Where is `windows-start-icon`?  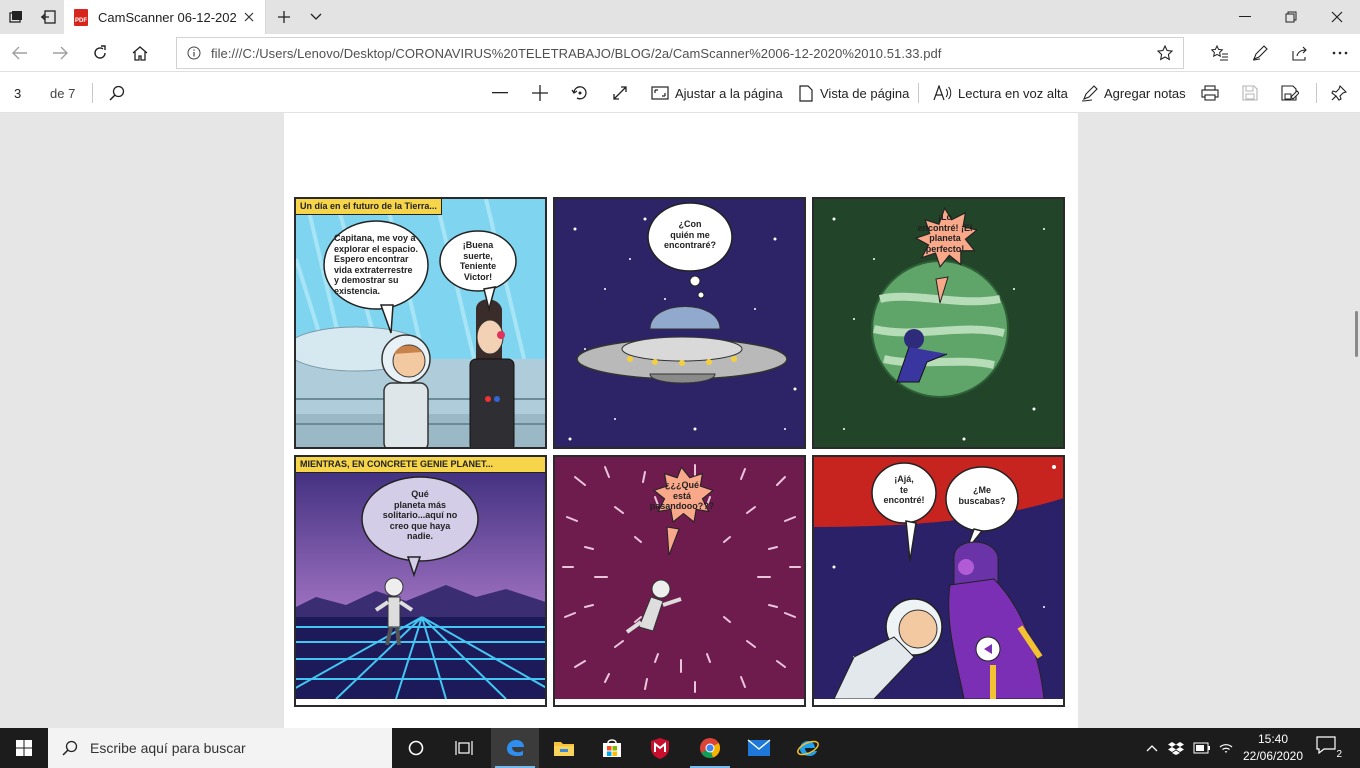
windows-start-icon is located at coordinates (24, 748).